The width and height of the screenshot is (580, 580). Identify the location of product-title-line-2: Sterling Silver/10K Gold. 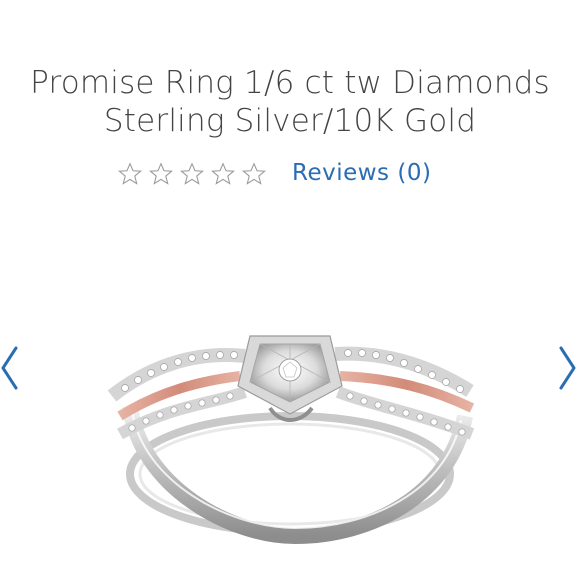
(290, 121).